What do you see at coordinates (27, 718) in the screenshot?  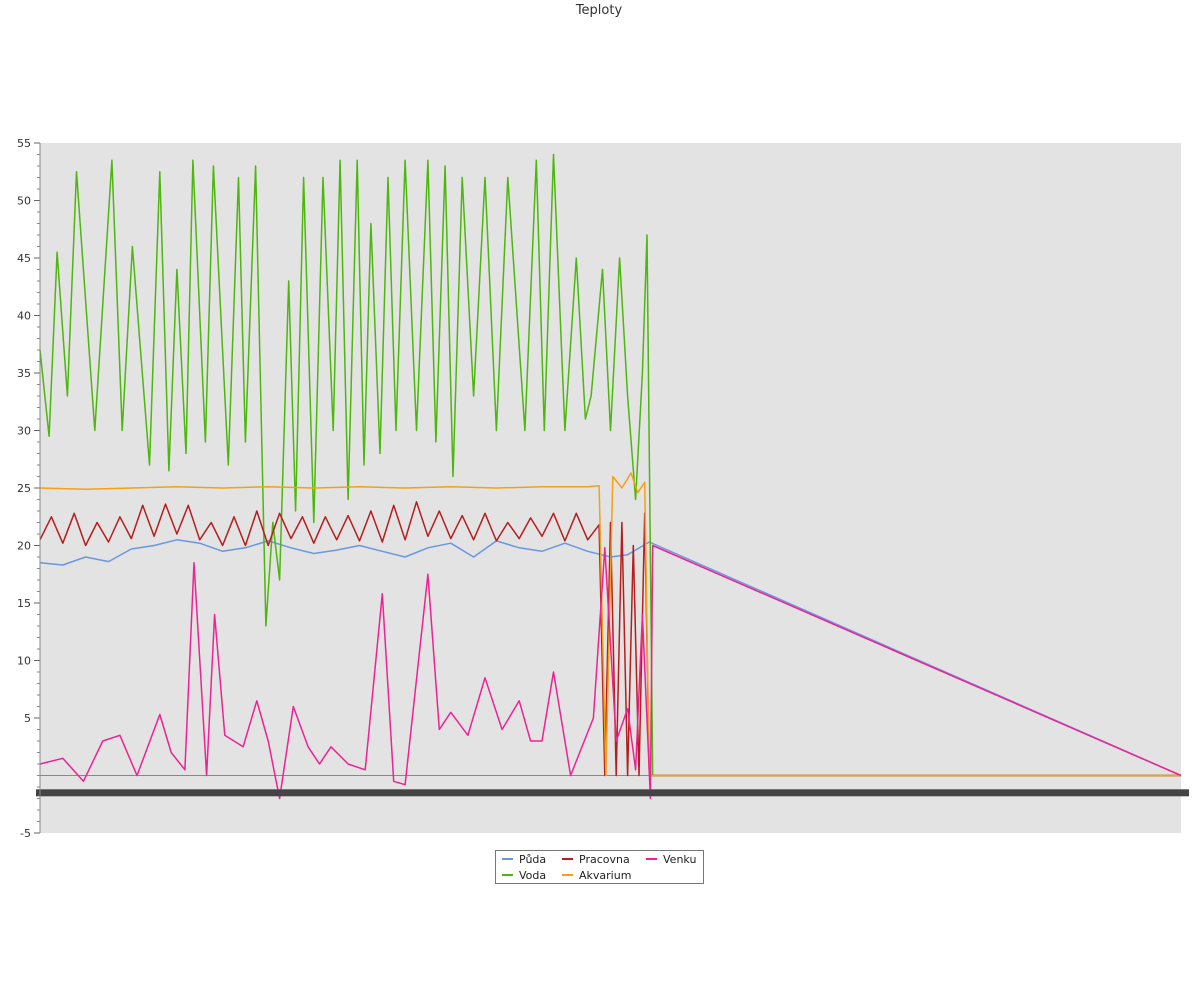 I see `y-tick-label: 5` at bounding box center [27, 718].